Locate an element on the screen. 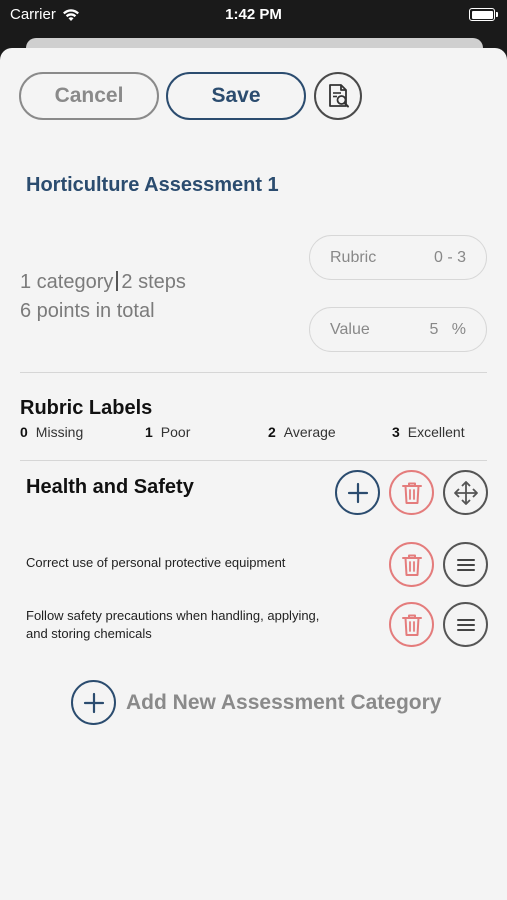 The width and height of the screenshot is (507, 900). move-category-button is located at coordinates (465, 492).